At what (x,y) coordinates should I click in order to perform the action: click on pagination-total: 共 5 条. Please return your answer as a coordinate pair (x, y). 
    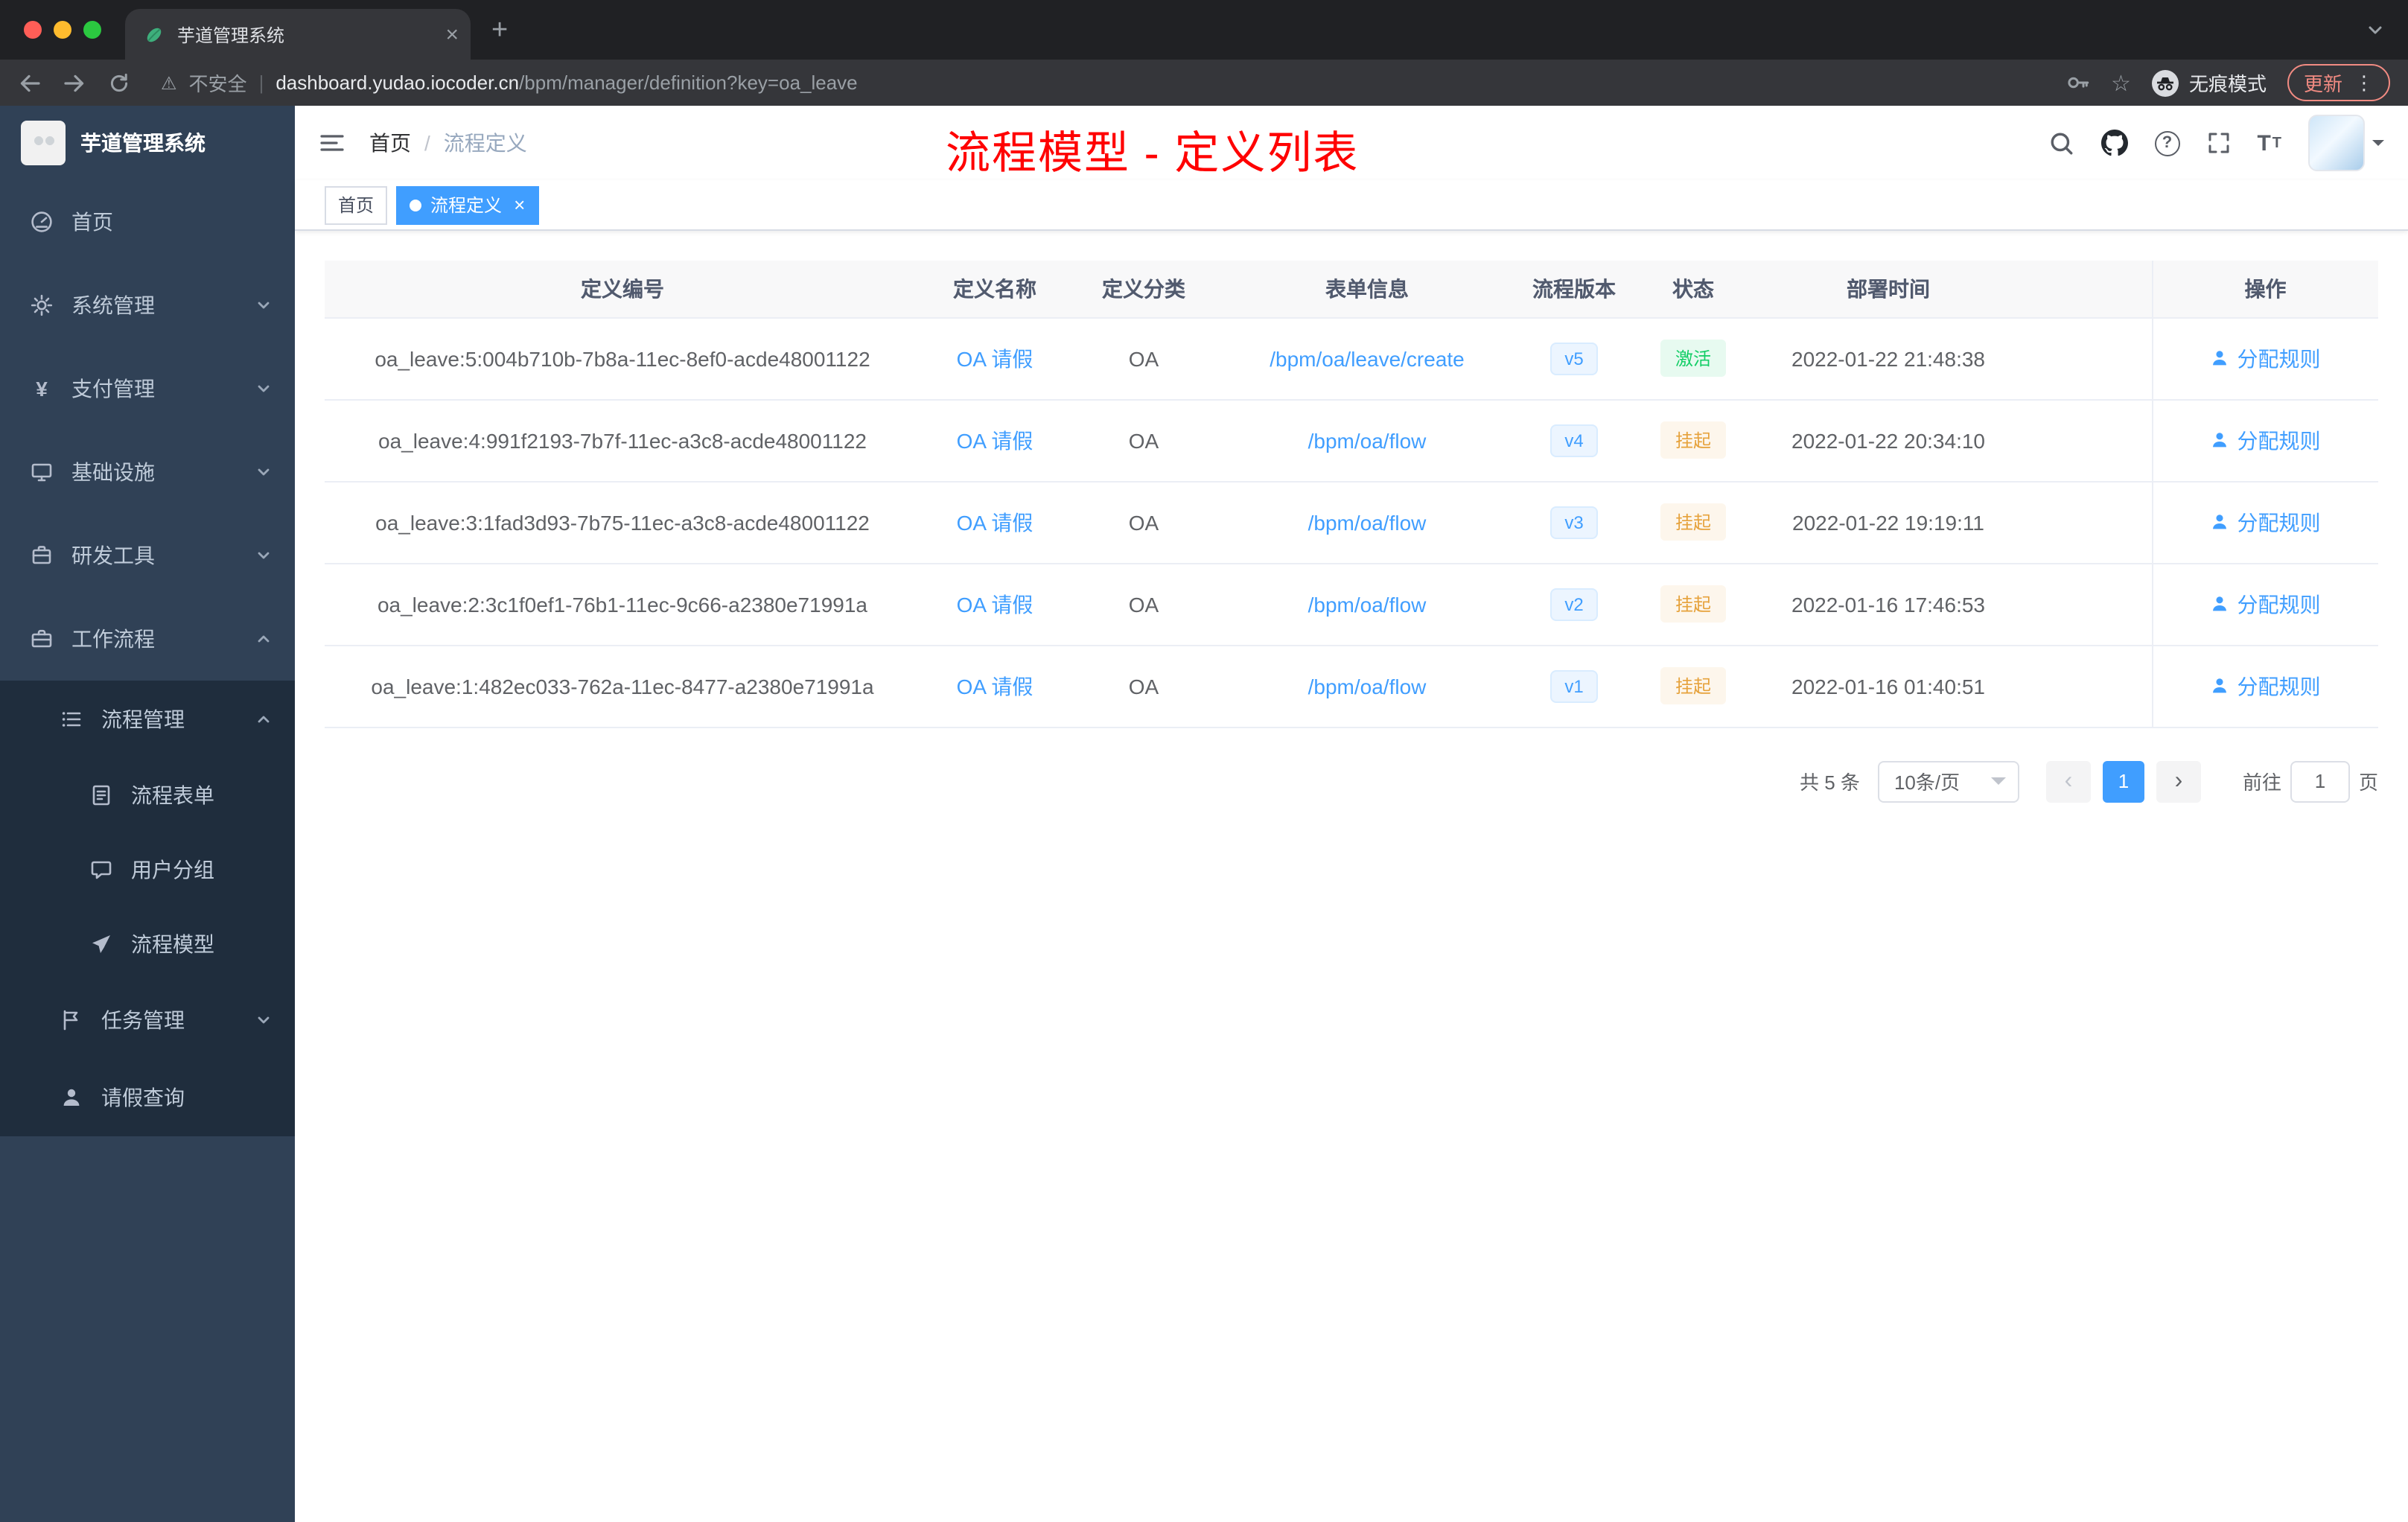
    Looking at the image, I should click on (1830, 782).